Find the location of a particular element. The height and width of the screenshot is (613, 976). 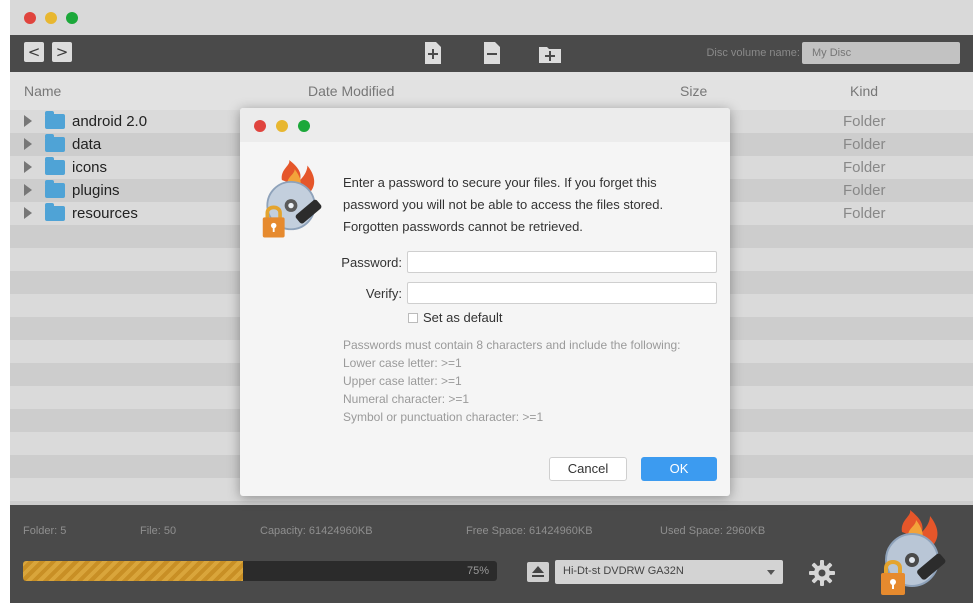

back-button: < is located at coordinates (34, 52).